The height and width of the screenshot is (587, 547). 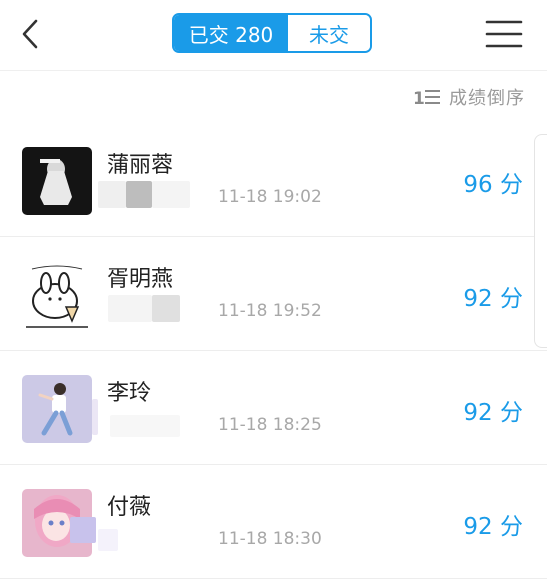 I want to click on tab-submitted: 已交 280, so click(x=231, y=33).